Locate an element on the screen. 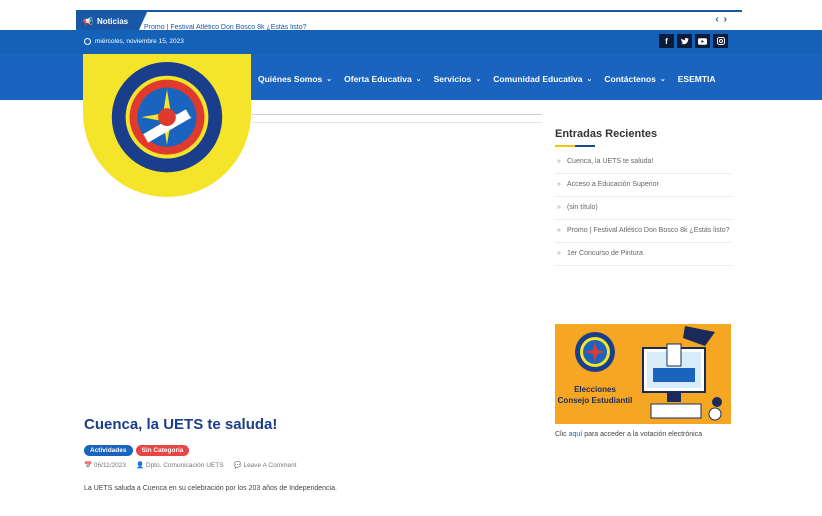 This screenshot has height=516, width=822. nav-item-servicios: Servicios ⌄ is located at coordinates (458, 79).